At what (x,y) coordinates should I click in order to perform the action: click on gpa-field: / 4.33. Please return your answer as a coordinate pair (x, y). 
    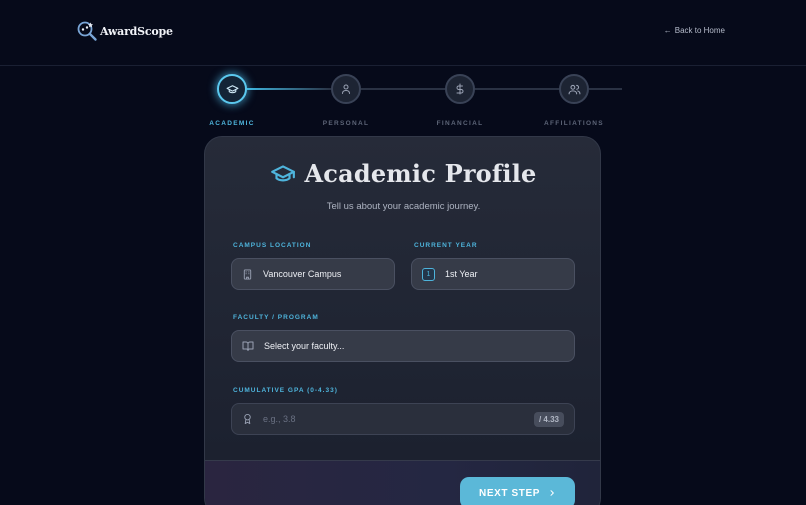
    Looking at the image, I should click on (403, 419).